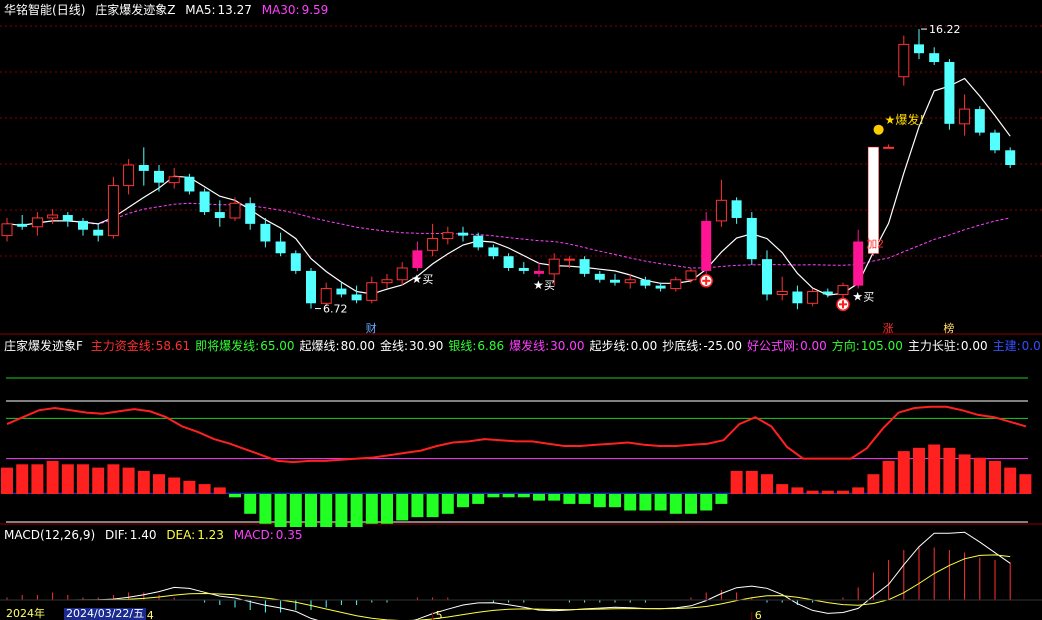 The width and height of the screenshot is (1042, 620). What do you see at coordinates (462, 346) in the screenshot?
I see `field-label: 银线:` at bounding box center [462, 346].